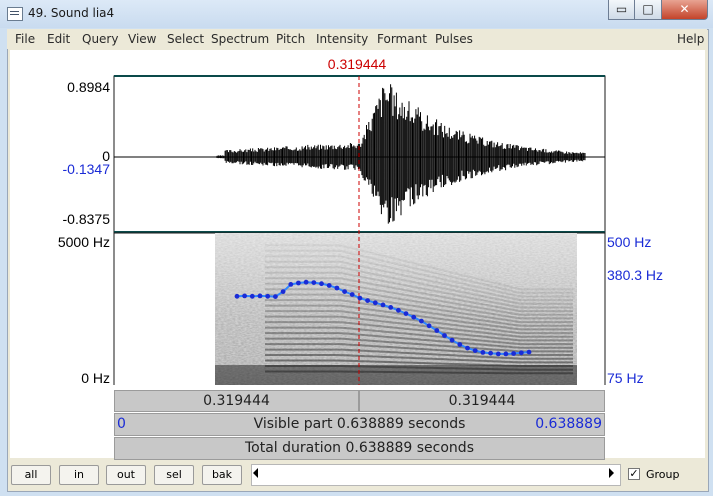  Describe the element at coordinates (634, 474) in the screenshot. I see `group-checkbox: ✓` at that location.